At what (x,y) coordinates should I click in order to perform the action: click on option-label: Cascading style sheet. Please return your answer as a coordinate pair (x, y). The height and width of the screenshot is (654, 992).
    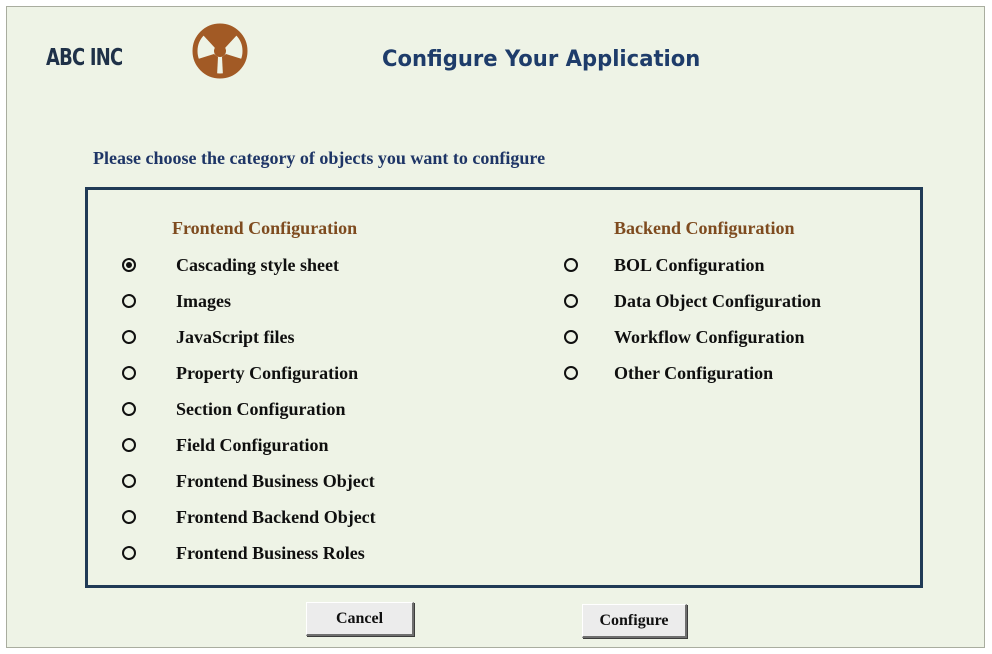
    Looking at the image, I should click on (257, 265).